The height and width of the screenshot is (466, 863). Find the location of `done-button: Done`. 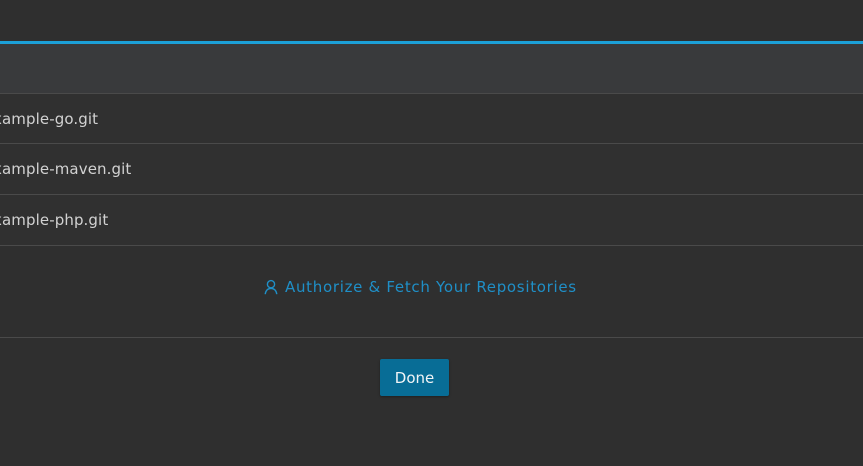

done-button: Done is located at coordinates (414, 377).